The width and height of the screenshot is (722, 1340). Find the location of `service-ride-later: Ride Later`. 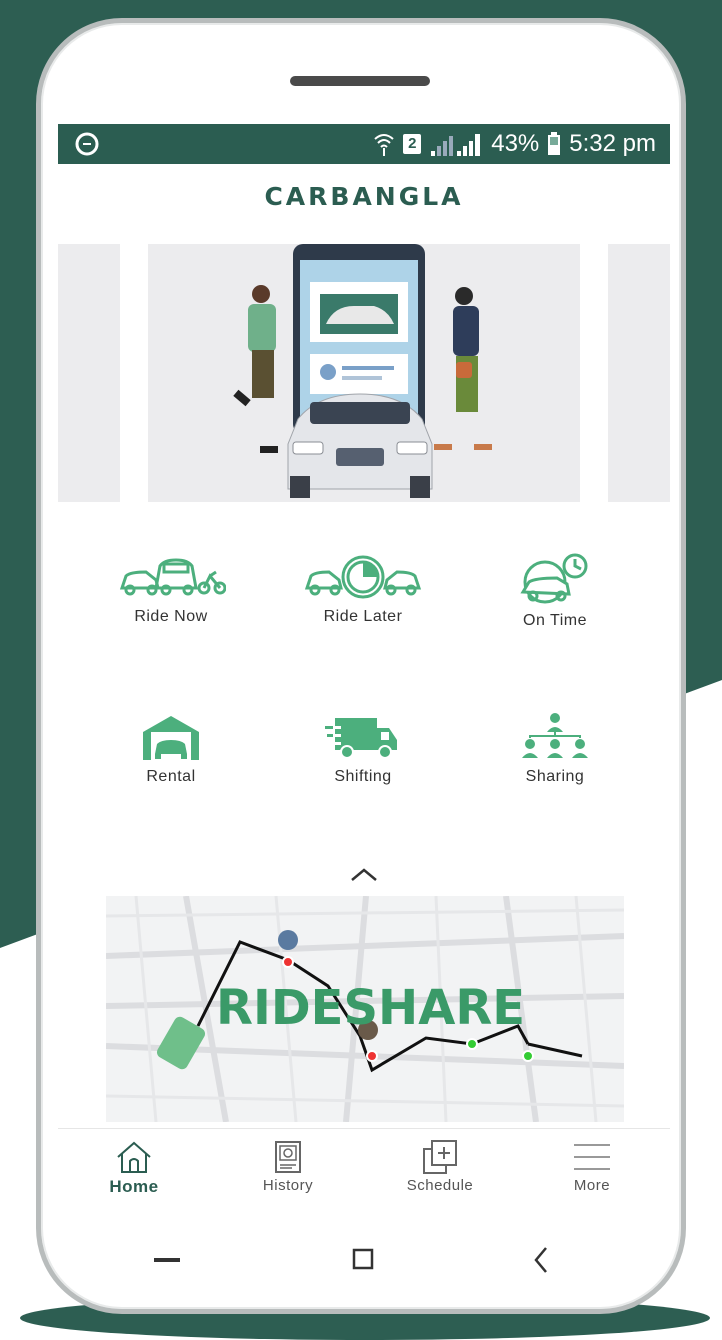

service-ride-later: Ride Later is located at coordinates (363, 589).